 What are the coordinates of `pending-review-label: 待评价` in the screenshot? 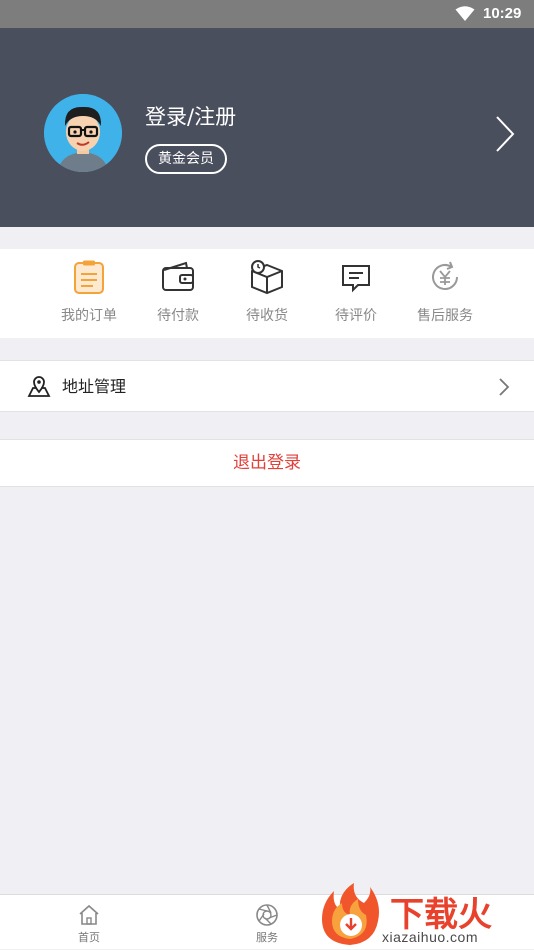 It's located at (356, 316).